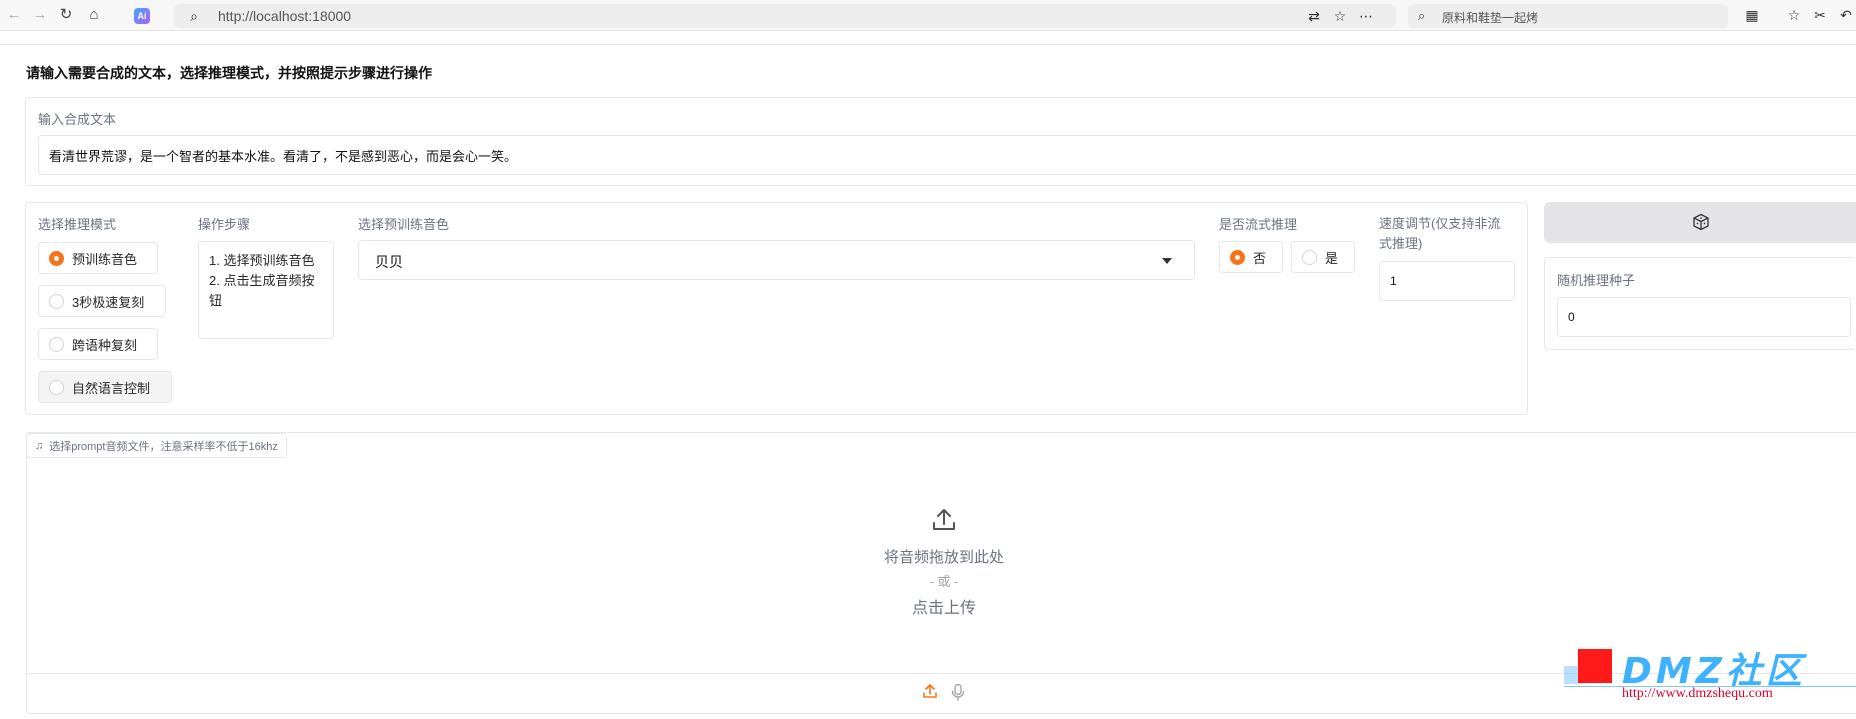 This screenshot has height=719, width=1856. What do you see at coordinates (216, 300) in the screenshot?
I see `steps-line: 钮` at bounding box center [216, 300].